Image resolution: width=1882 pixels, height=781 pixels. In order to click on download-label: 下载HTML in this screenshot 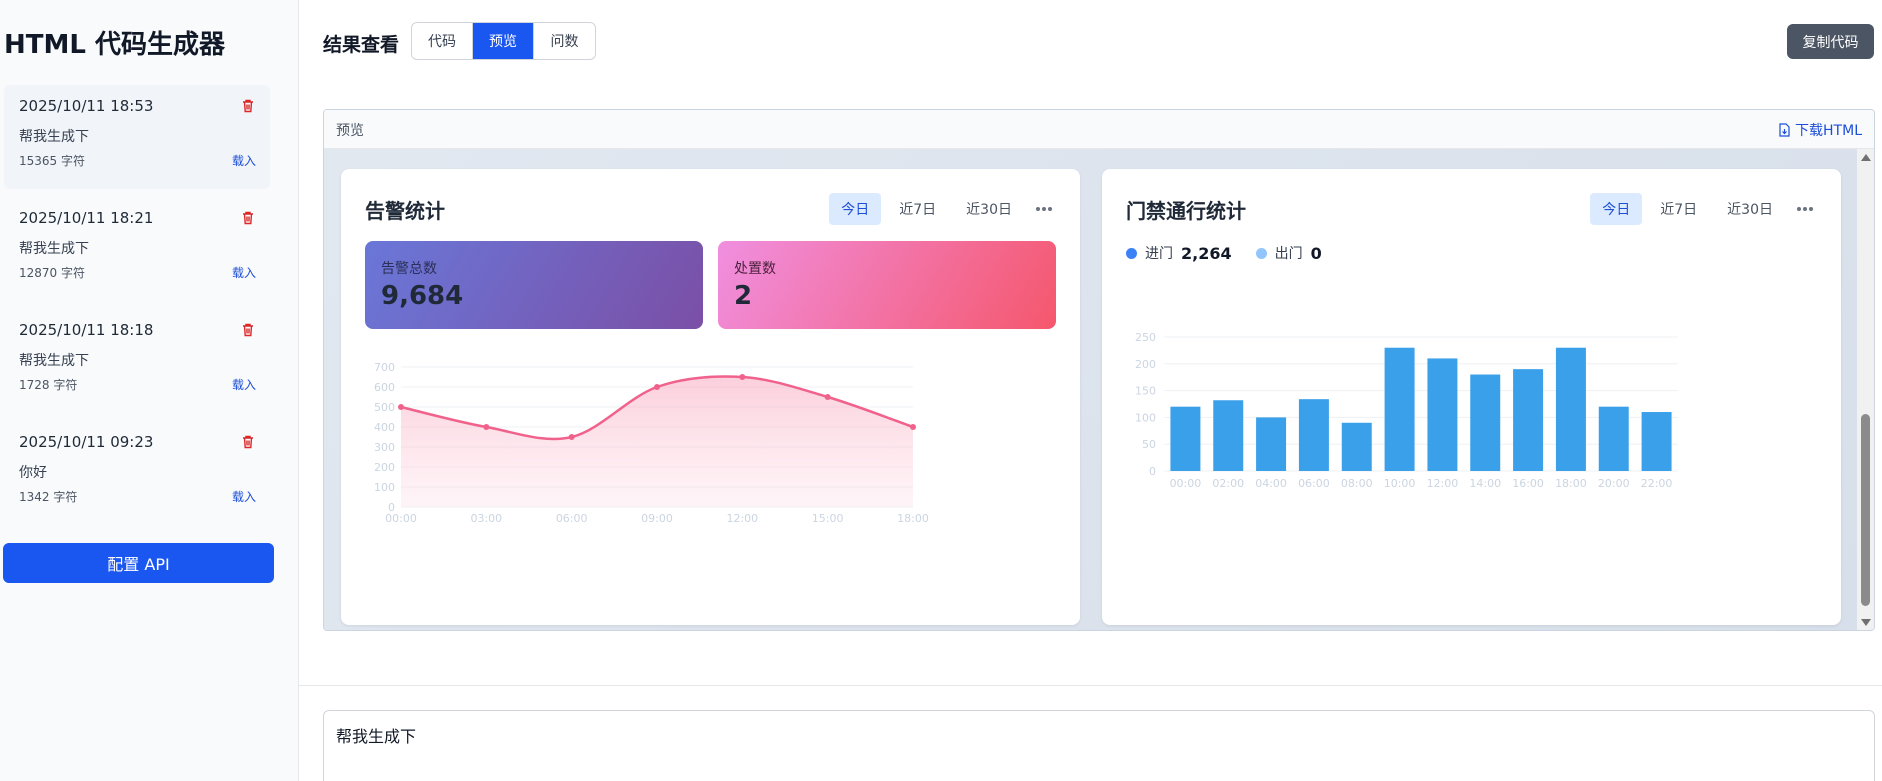, I will do `click(1828, 131)`.